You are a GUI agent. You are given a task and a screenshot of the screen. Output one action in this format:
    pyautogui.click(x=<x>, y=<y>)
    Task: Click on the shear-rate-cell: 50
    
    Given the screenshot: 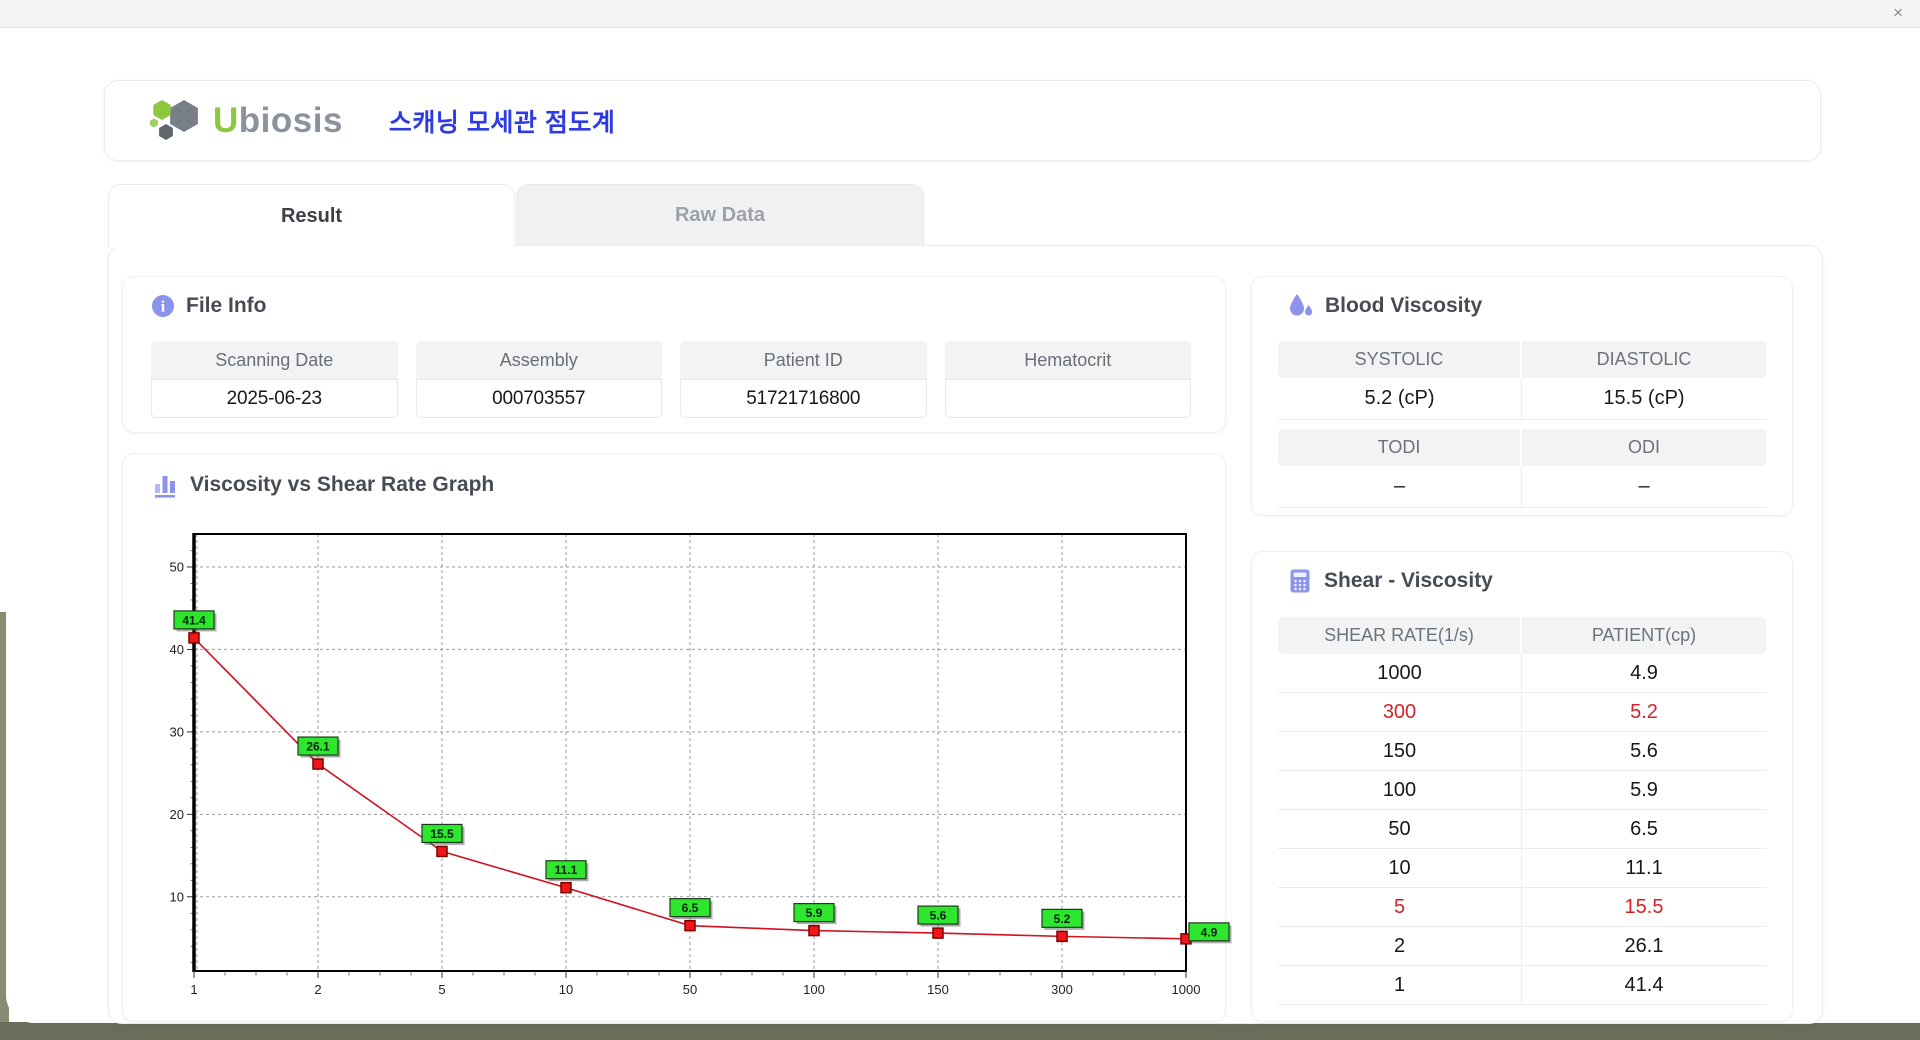 What is the action you would take?
    pyautogui.click(x=1400, y=829)
    